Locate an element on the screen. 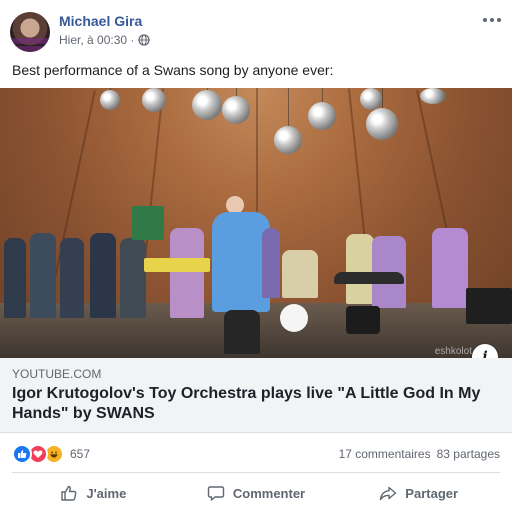  post-header: Michael Gira Hier, à 00:30 · is located at coordinates (256, 28).